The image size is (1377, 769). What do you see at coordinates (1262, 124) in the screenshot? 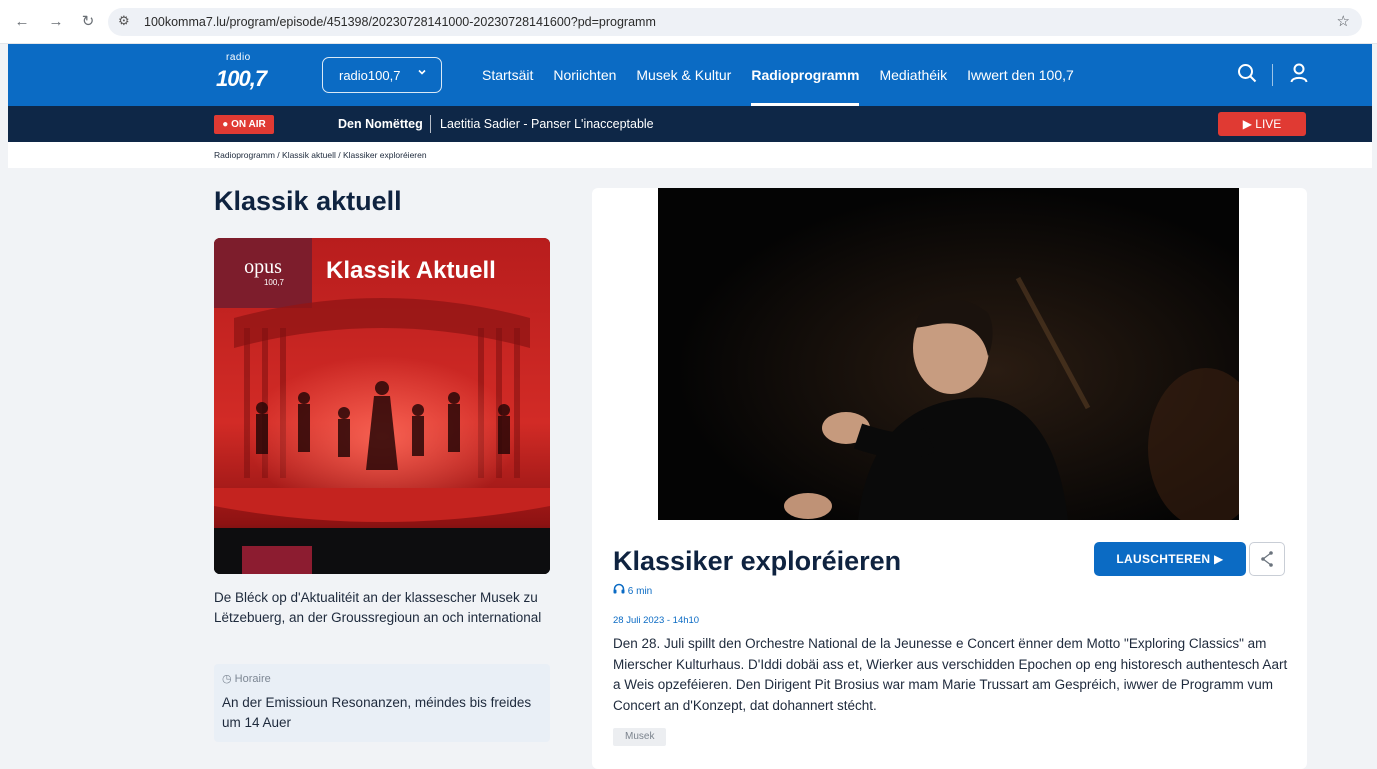
I see `live-button: ▶ LIVE` at bounding box center [1262, 124].